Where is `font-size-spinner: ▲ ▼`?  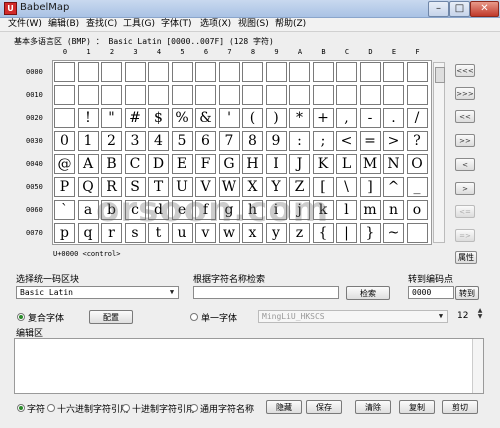 font-size-spinner: ▲ ▼ is located at coordinates (480, 314).